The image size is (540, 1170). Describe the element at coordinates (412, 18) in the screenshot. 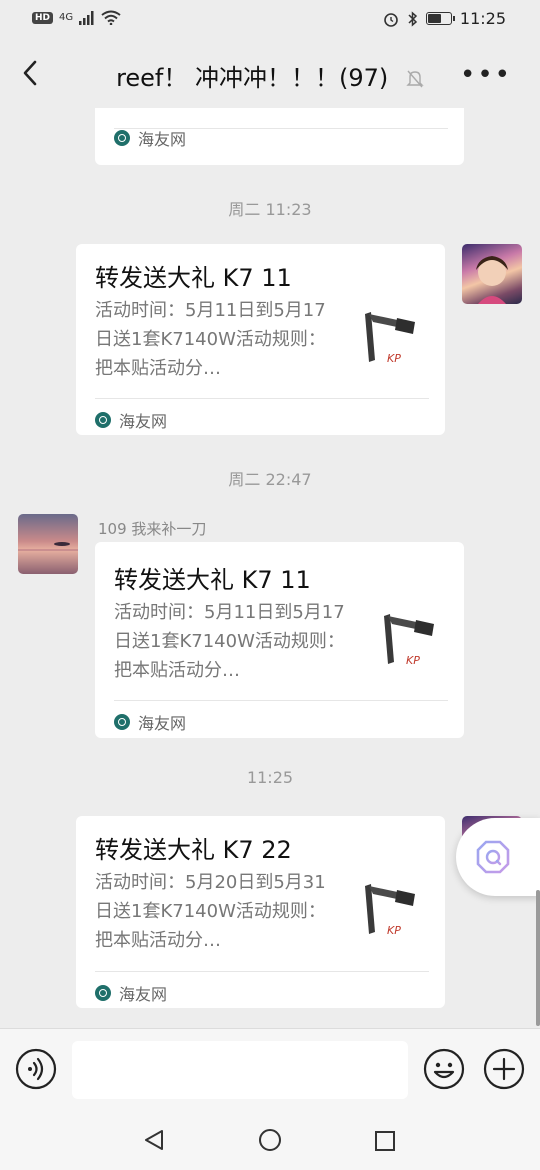

I see `bluetooth-icon` at that location.